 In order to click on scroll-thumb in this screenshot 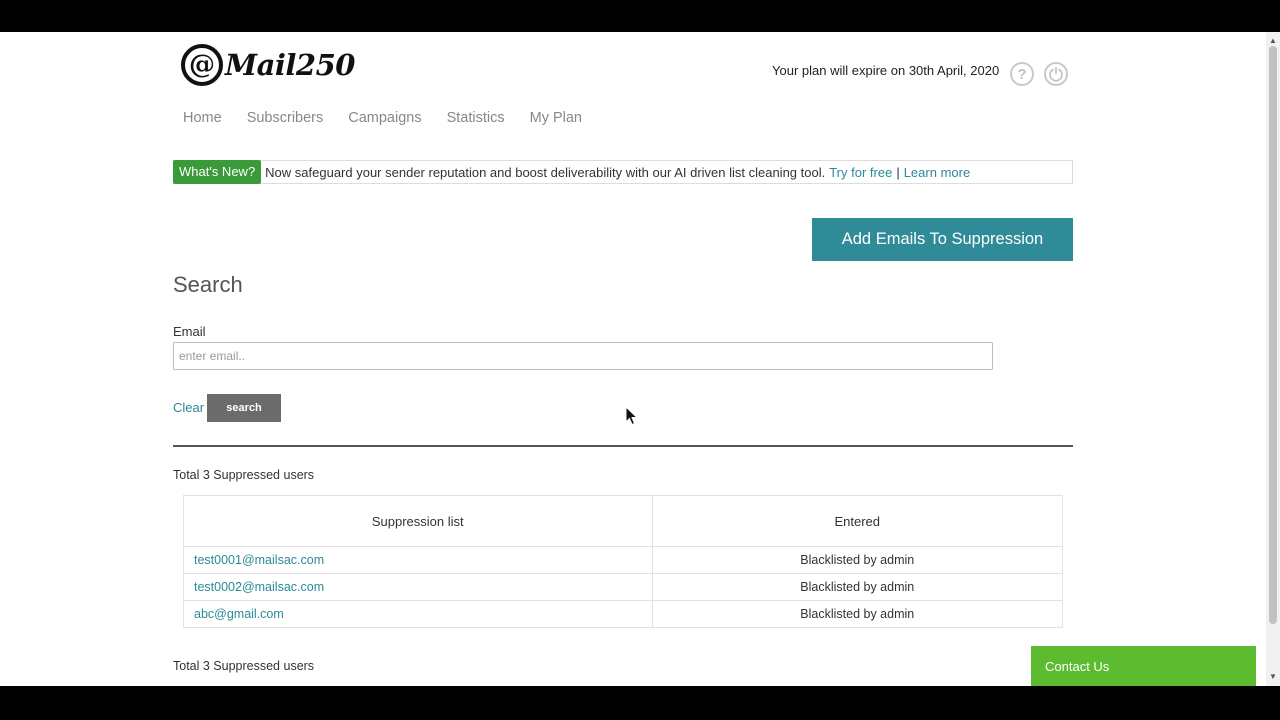, I will do `click(1273, 335)`.